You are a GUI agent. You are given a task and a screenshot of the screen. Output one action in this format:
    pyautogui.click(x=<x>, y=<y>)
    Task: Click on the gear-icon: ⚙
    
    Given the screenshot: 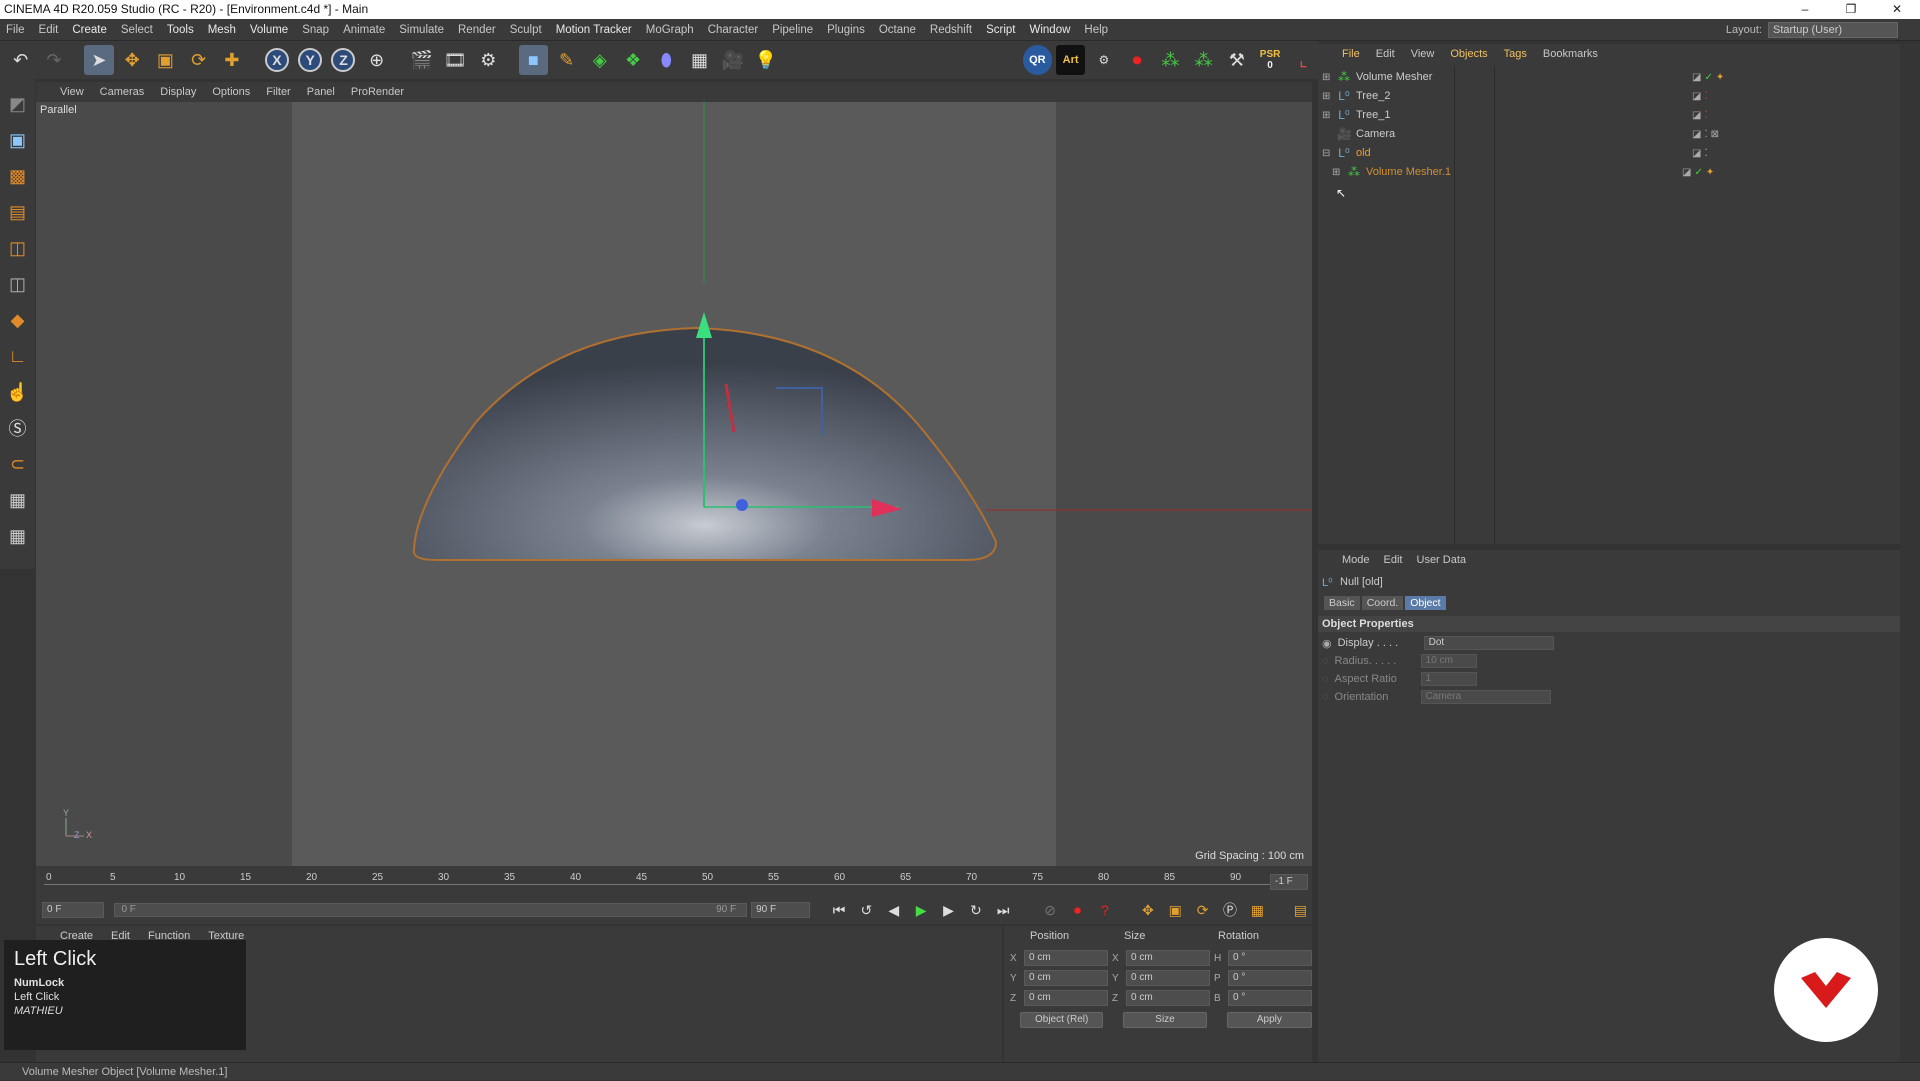 What is the action you would take?
    pyautogui.click(x=1103, y=60)
    